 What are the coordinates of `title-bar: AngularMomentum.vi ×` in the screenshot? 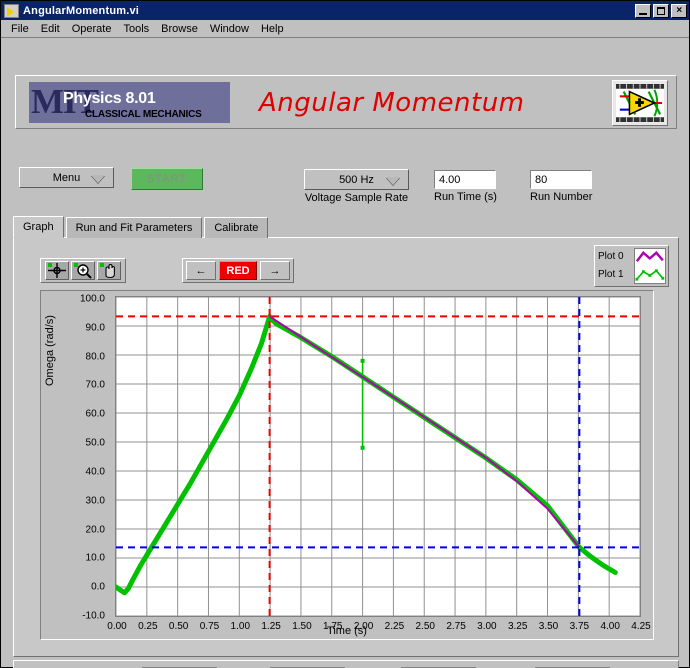 It's located at (345, 10).